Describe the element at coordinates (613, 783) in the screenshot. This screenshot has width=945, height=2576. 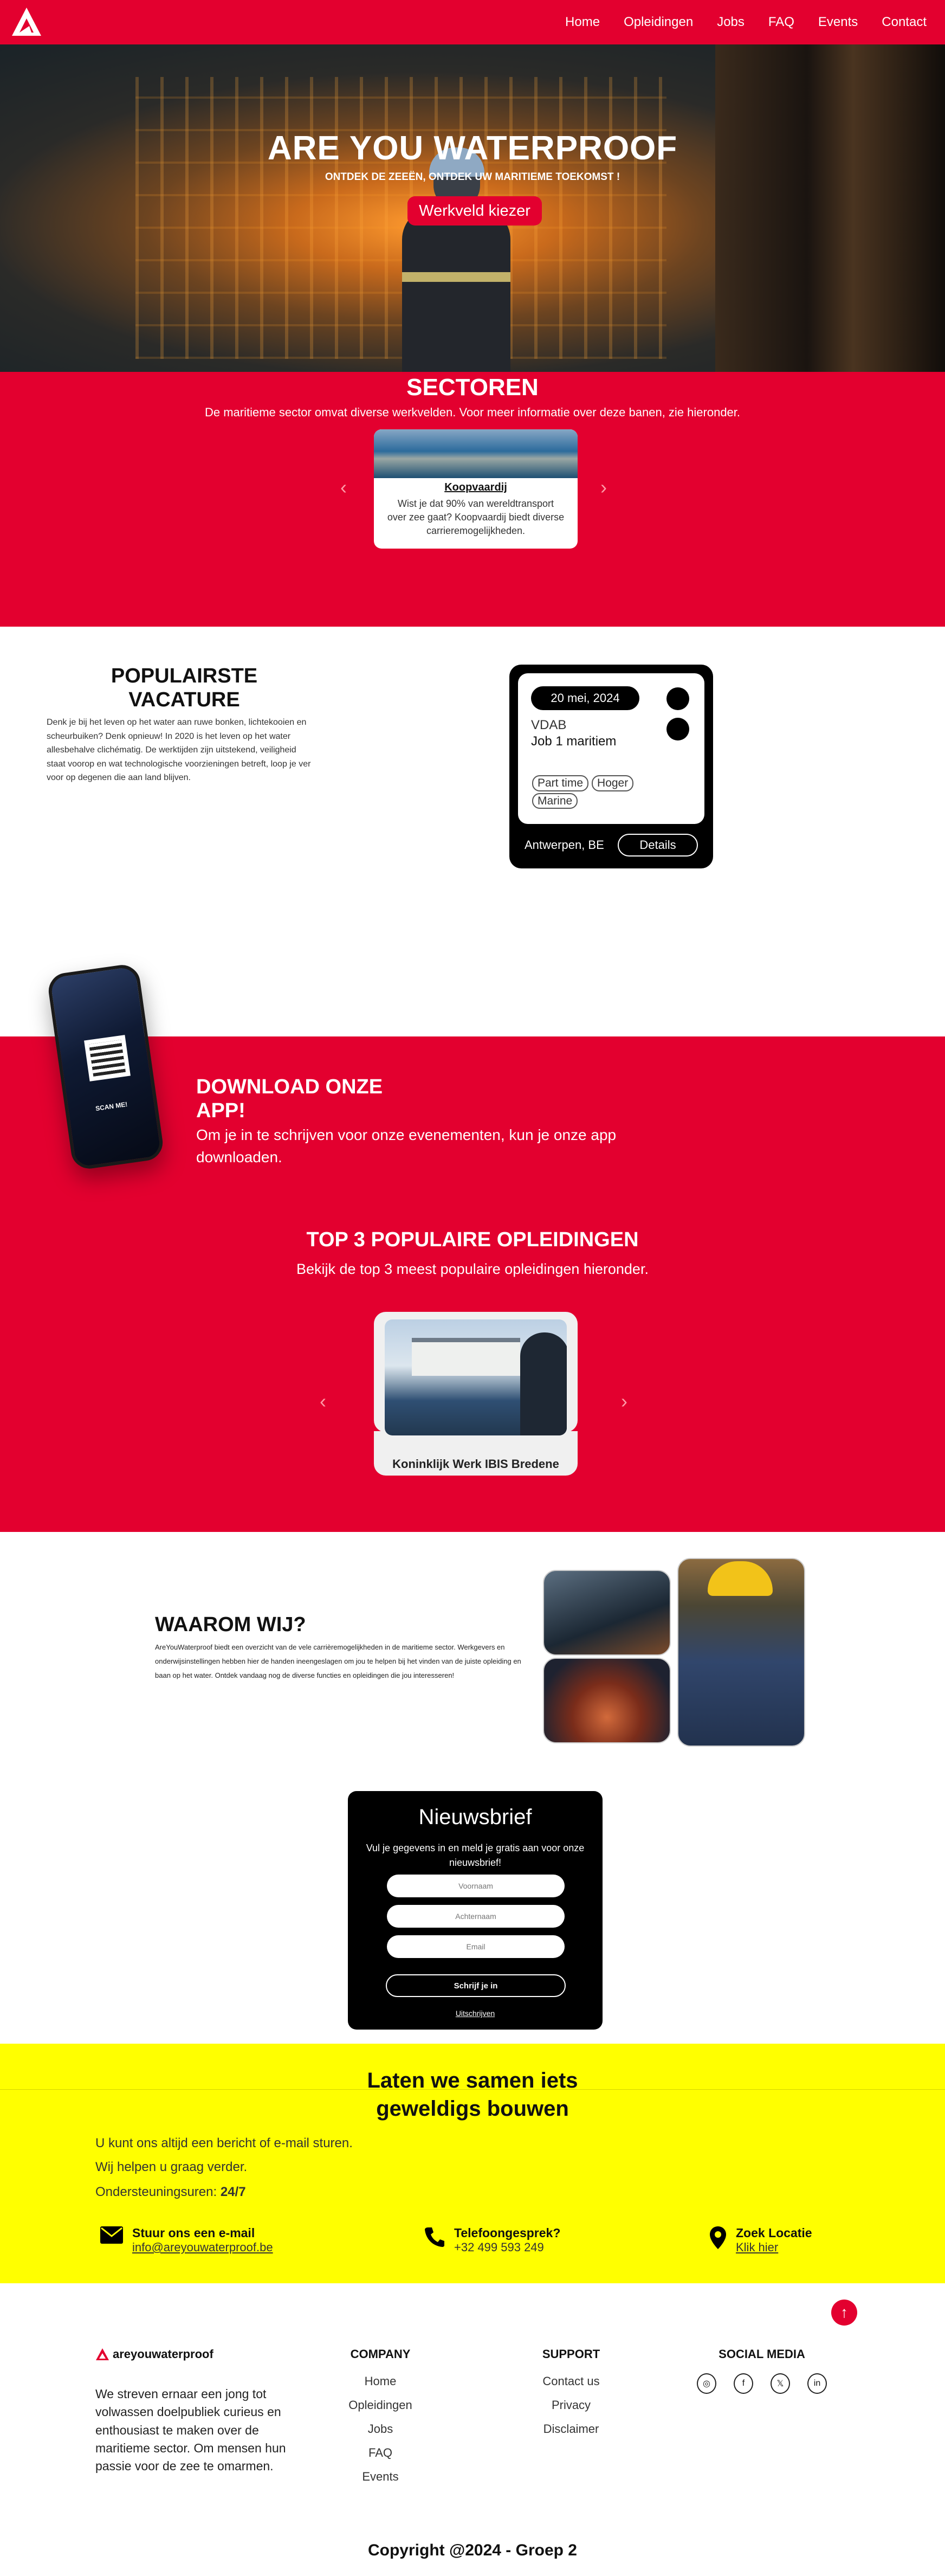
I see `job-tag: Hoger` at that location.